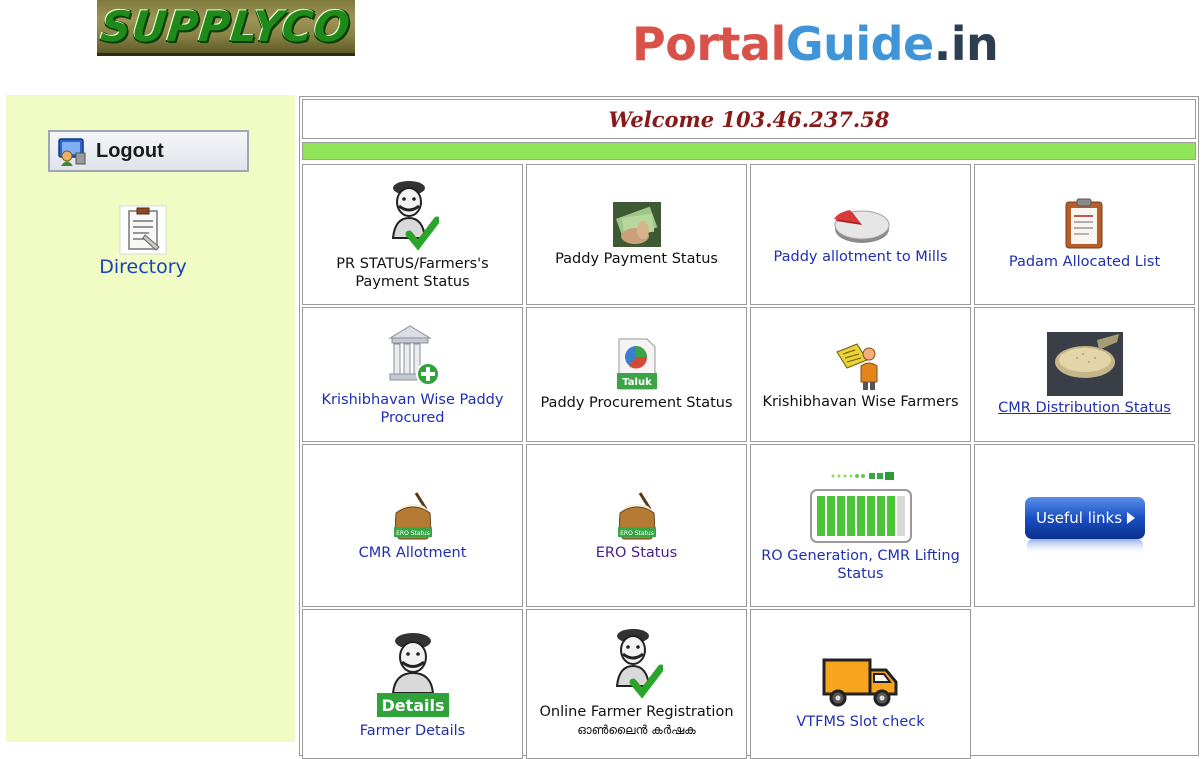 The height and width of the screenshot is (759, 1201). I want to click on portalguide-logo-part1: Portal, so click(709, 44).